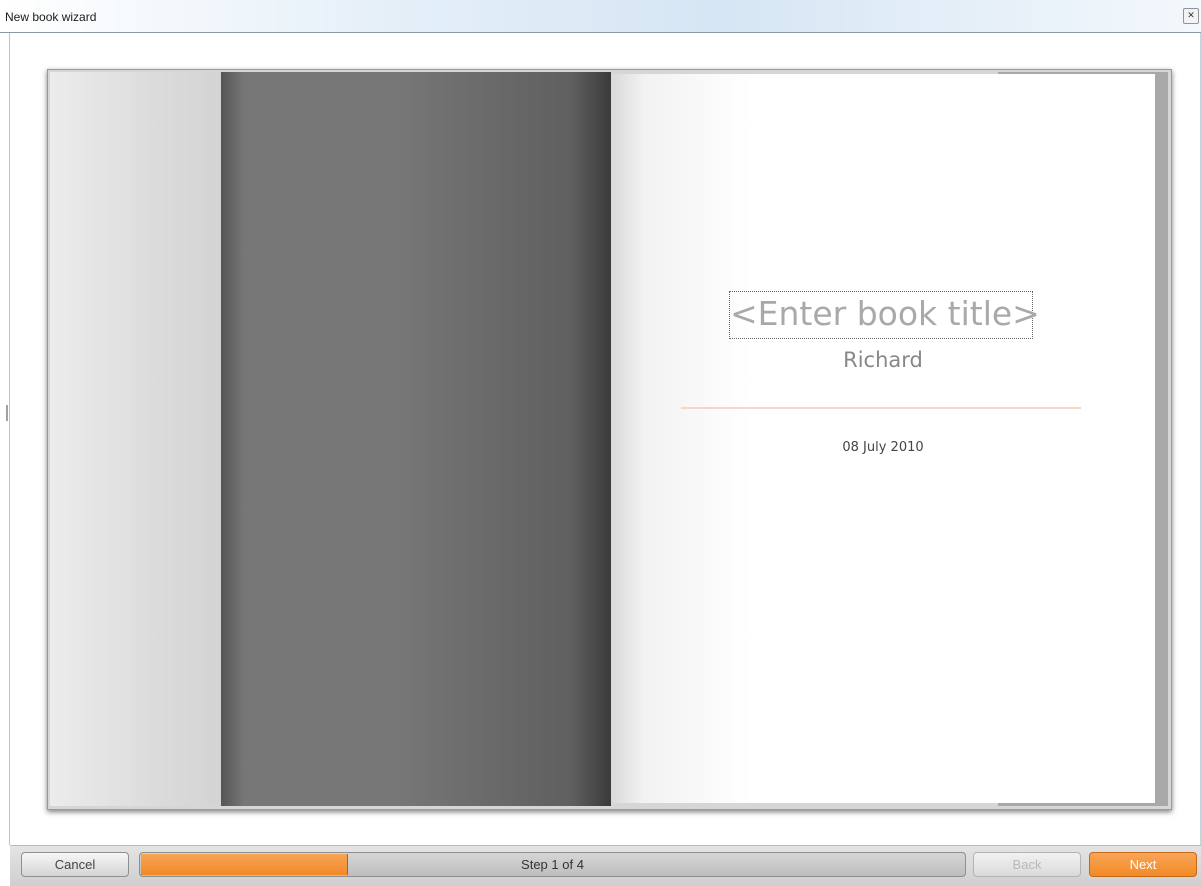 Image resolution: width=1201 pixels, height=886 pixels. I want to click on close-icon: ✕, so click(1191, 16).